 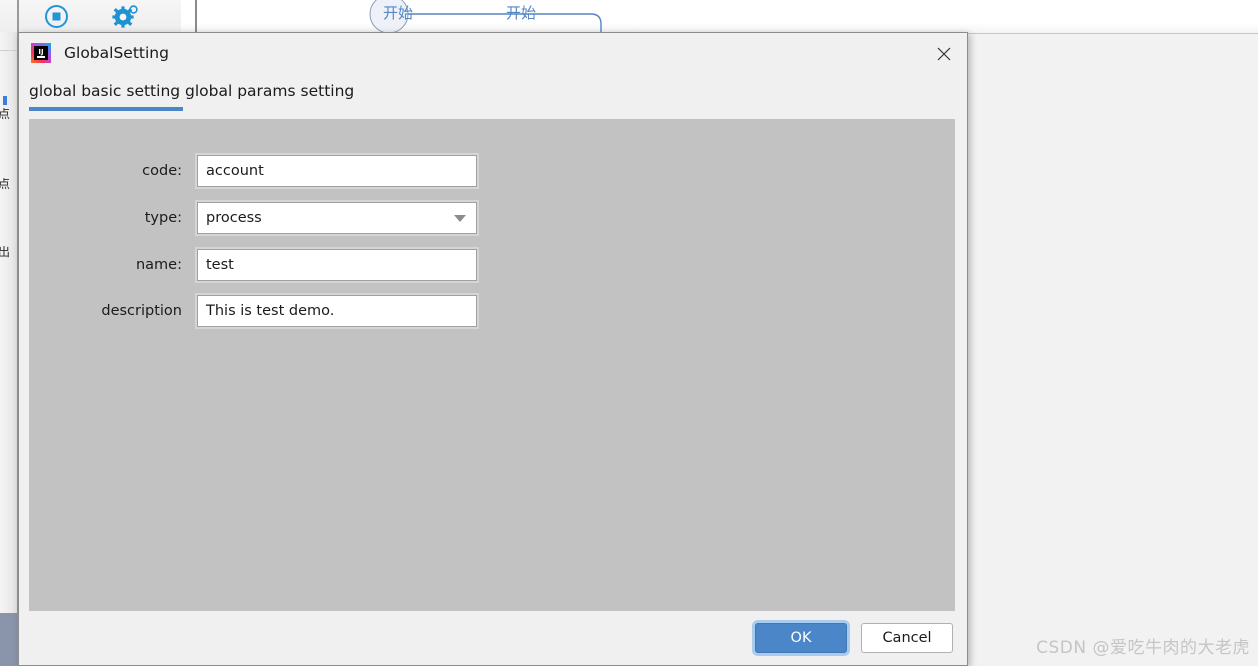 What do you see at coordinates (158, 265) in the screenshot?
I see `name-label: name:` at bounding box center [158, 265].